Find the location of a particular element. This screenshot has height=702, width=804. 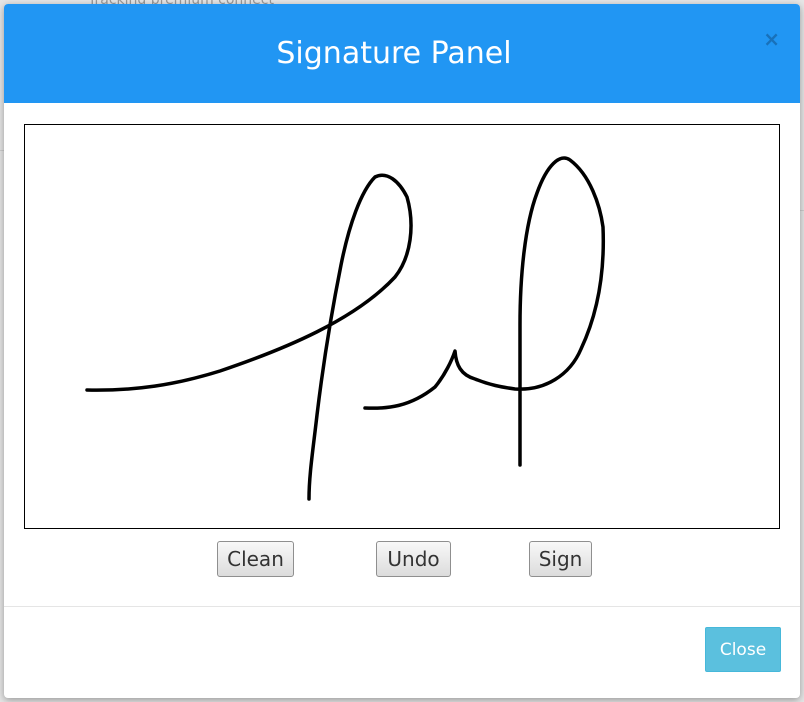

sign-button: Sign is located at coordinates (560, 559).